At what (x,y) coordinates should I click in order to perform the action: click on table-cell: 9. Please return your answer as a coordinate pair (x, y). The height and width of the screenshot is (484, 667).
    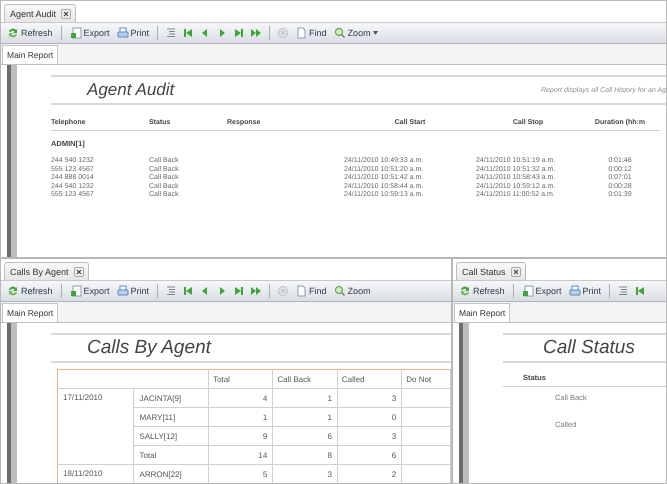
    Looking at the image, I should click on (240, 436).